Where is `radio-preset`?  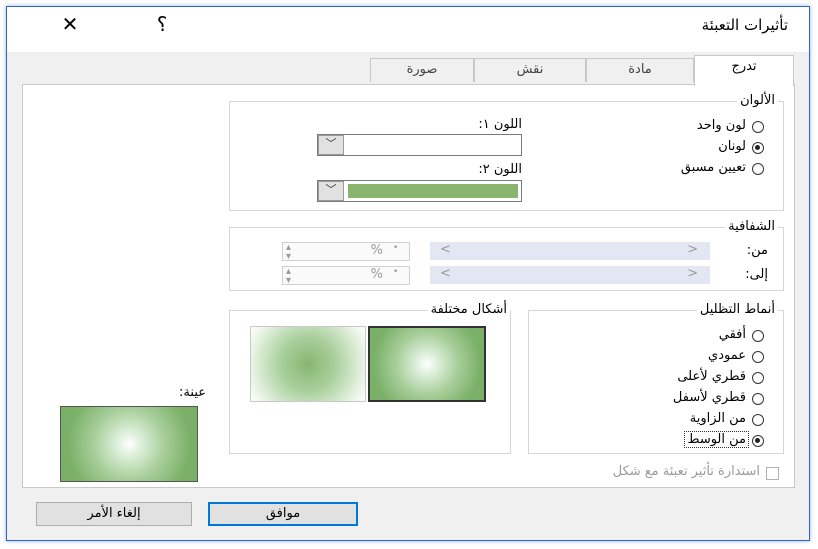 radio-preset is located at coordinates (758, 169).